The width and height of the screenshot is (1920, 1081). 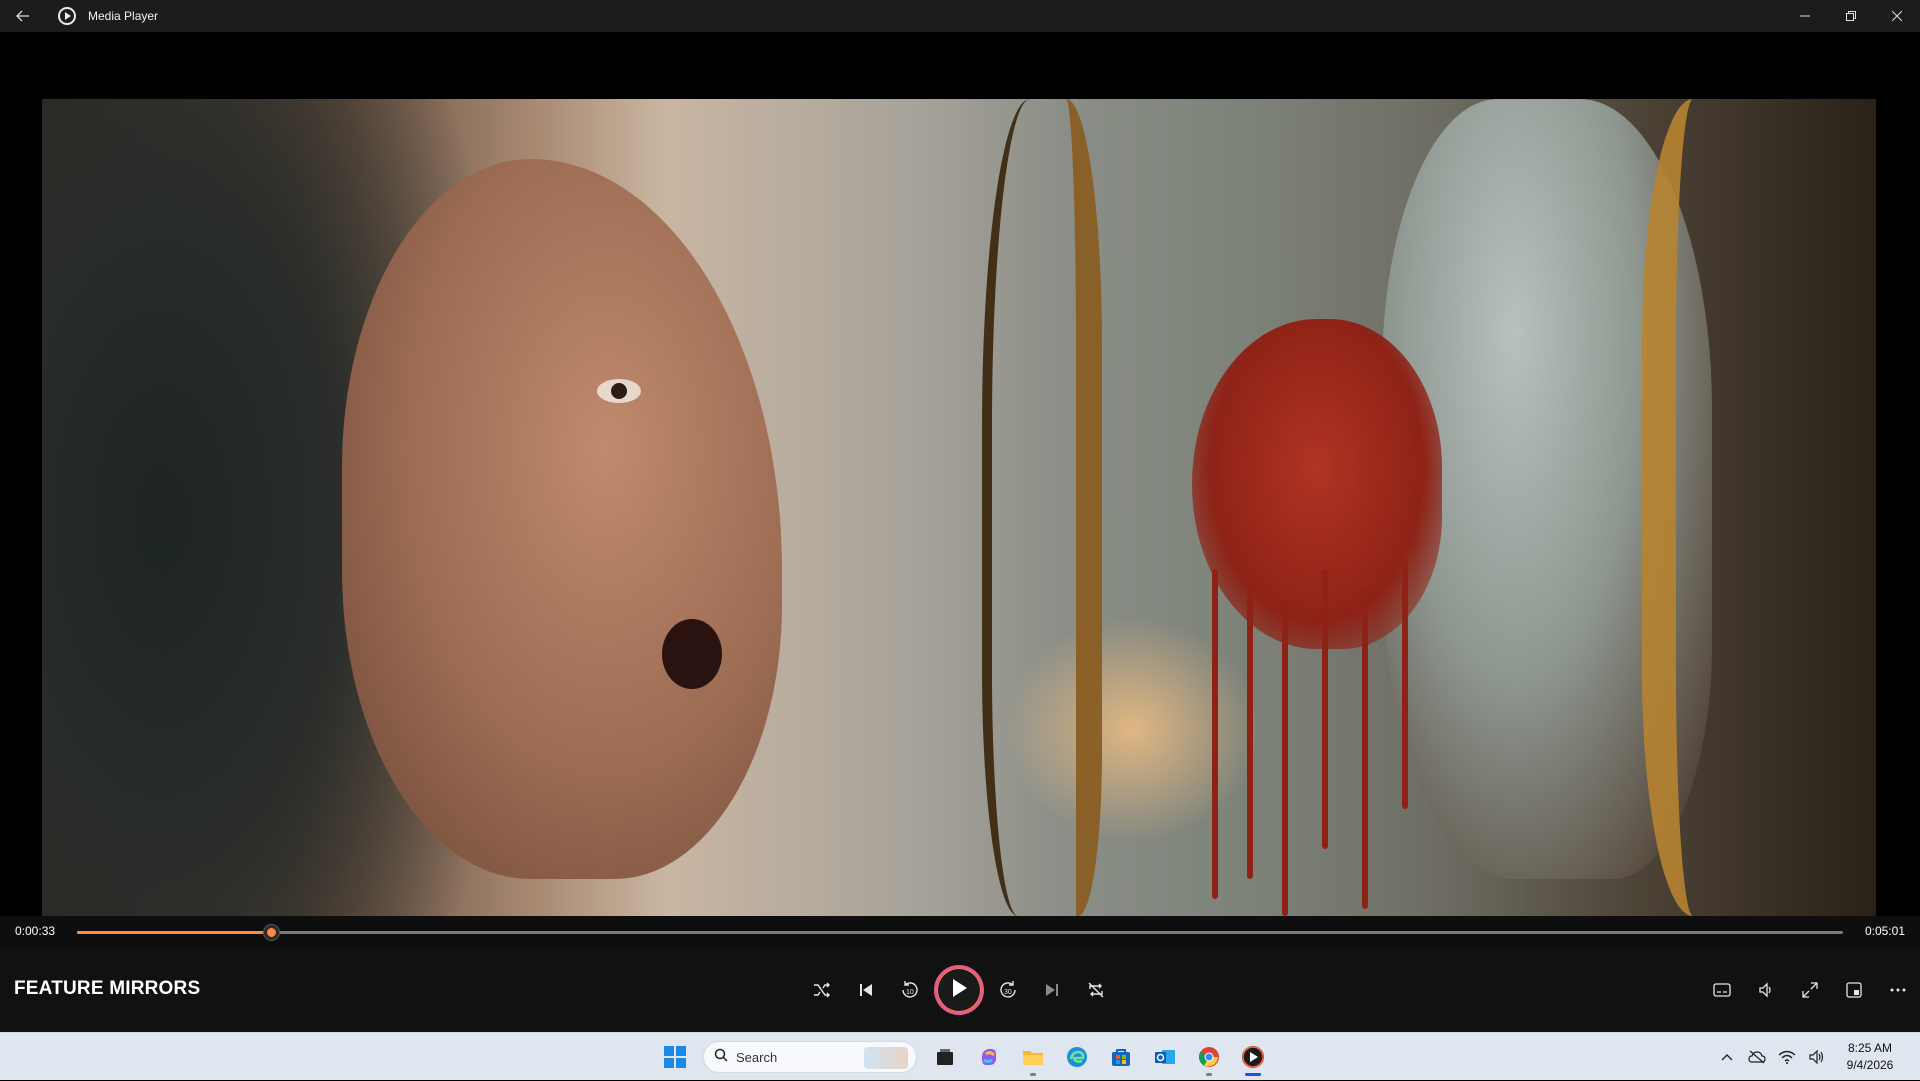 I want to click on taskbar-search: Search, so click(x=810, y=1057).